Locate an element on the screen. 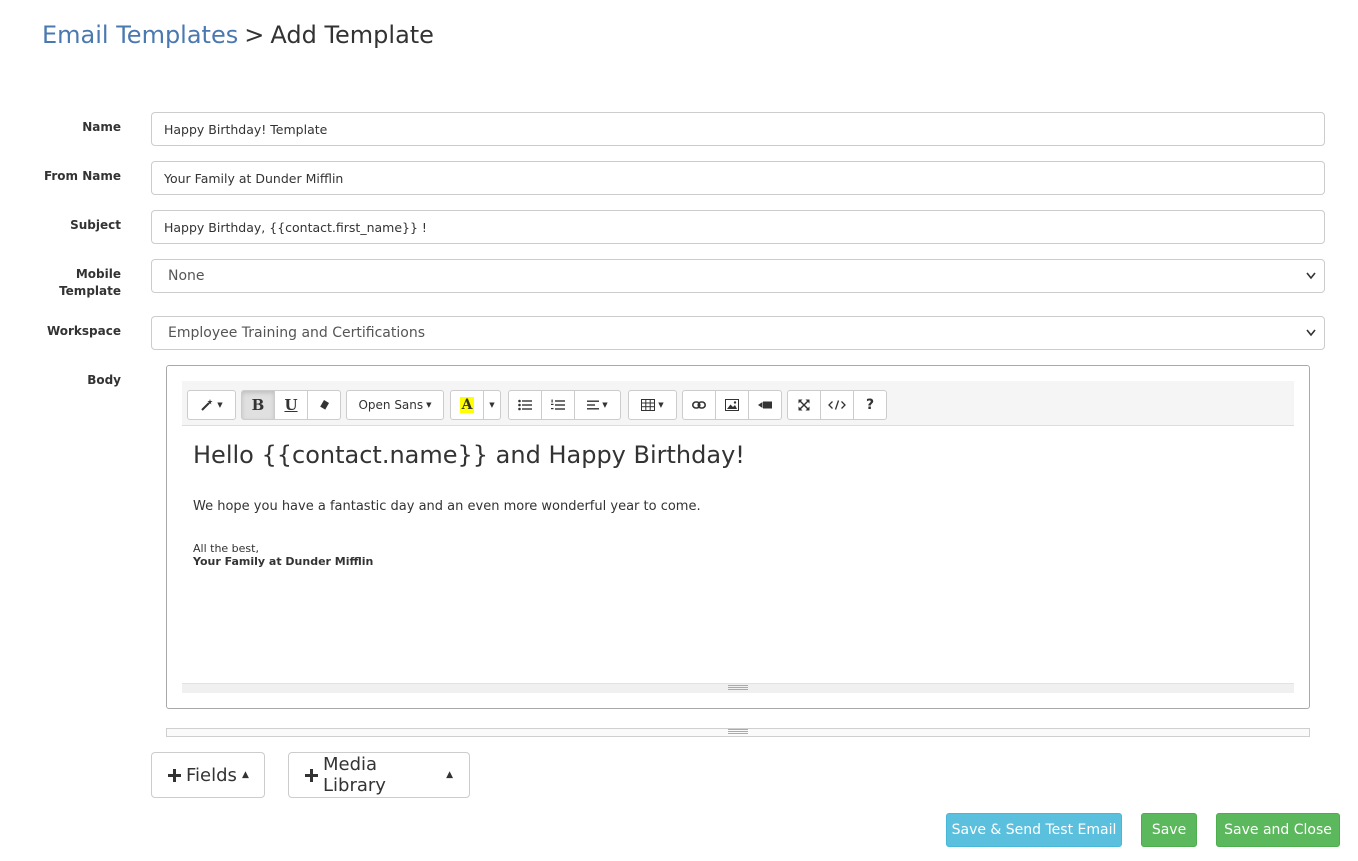 The height and width of the screenshot is (861, 1358). font-color-button: A is located at coordinates (467, 405).